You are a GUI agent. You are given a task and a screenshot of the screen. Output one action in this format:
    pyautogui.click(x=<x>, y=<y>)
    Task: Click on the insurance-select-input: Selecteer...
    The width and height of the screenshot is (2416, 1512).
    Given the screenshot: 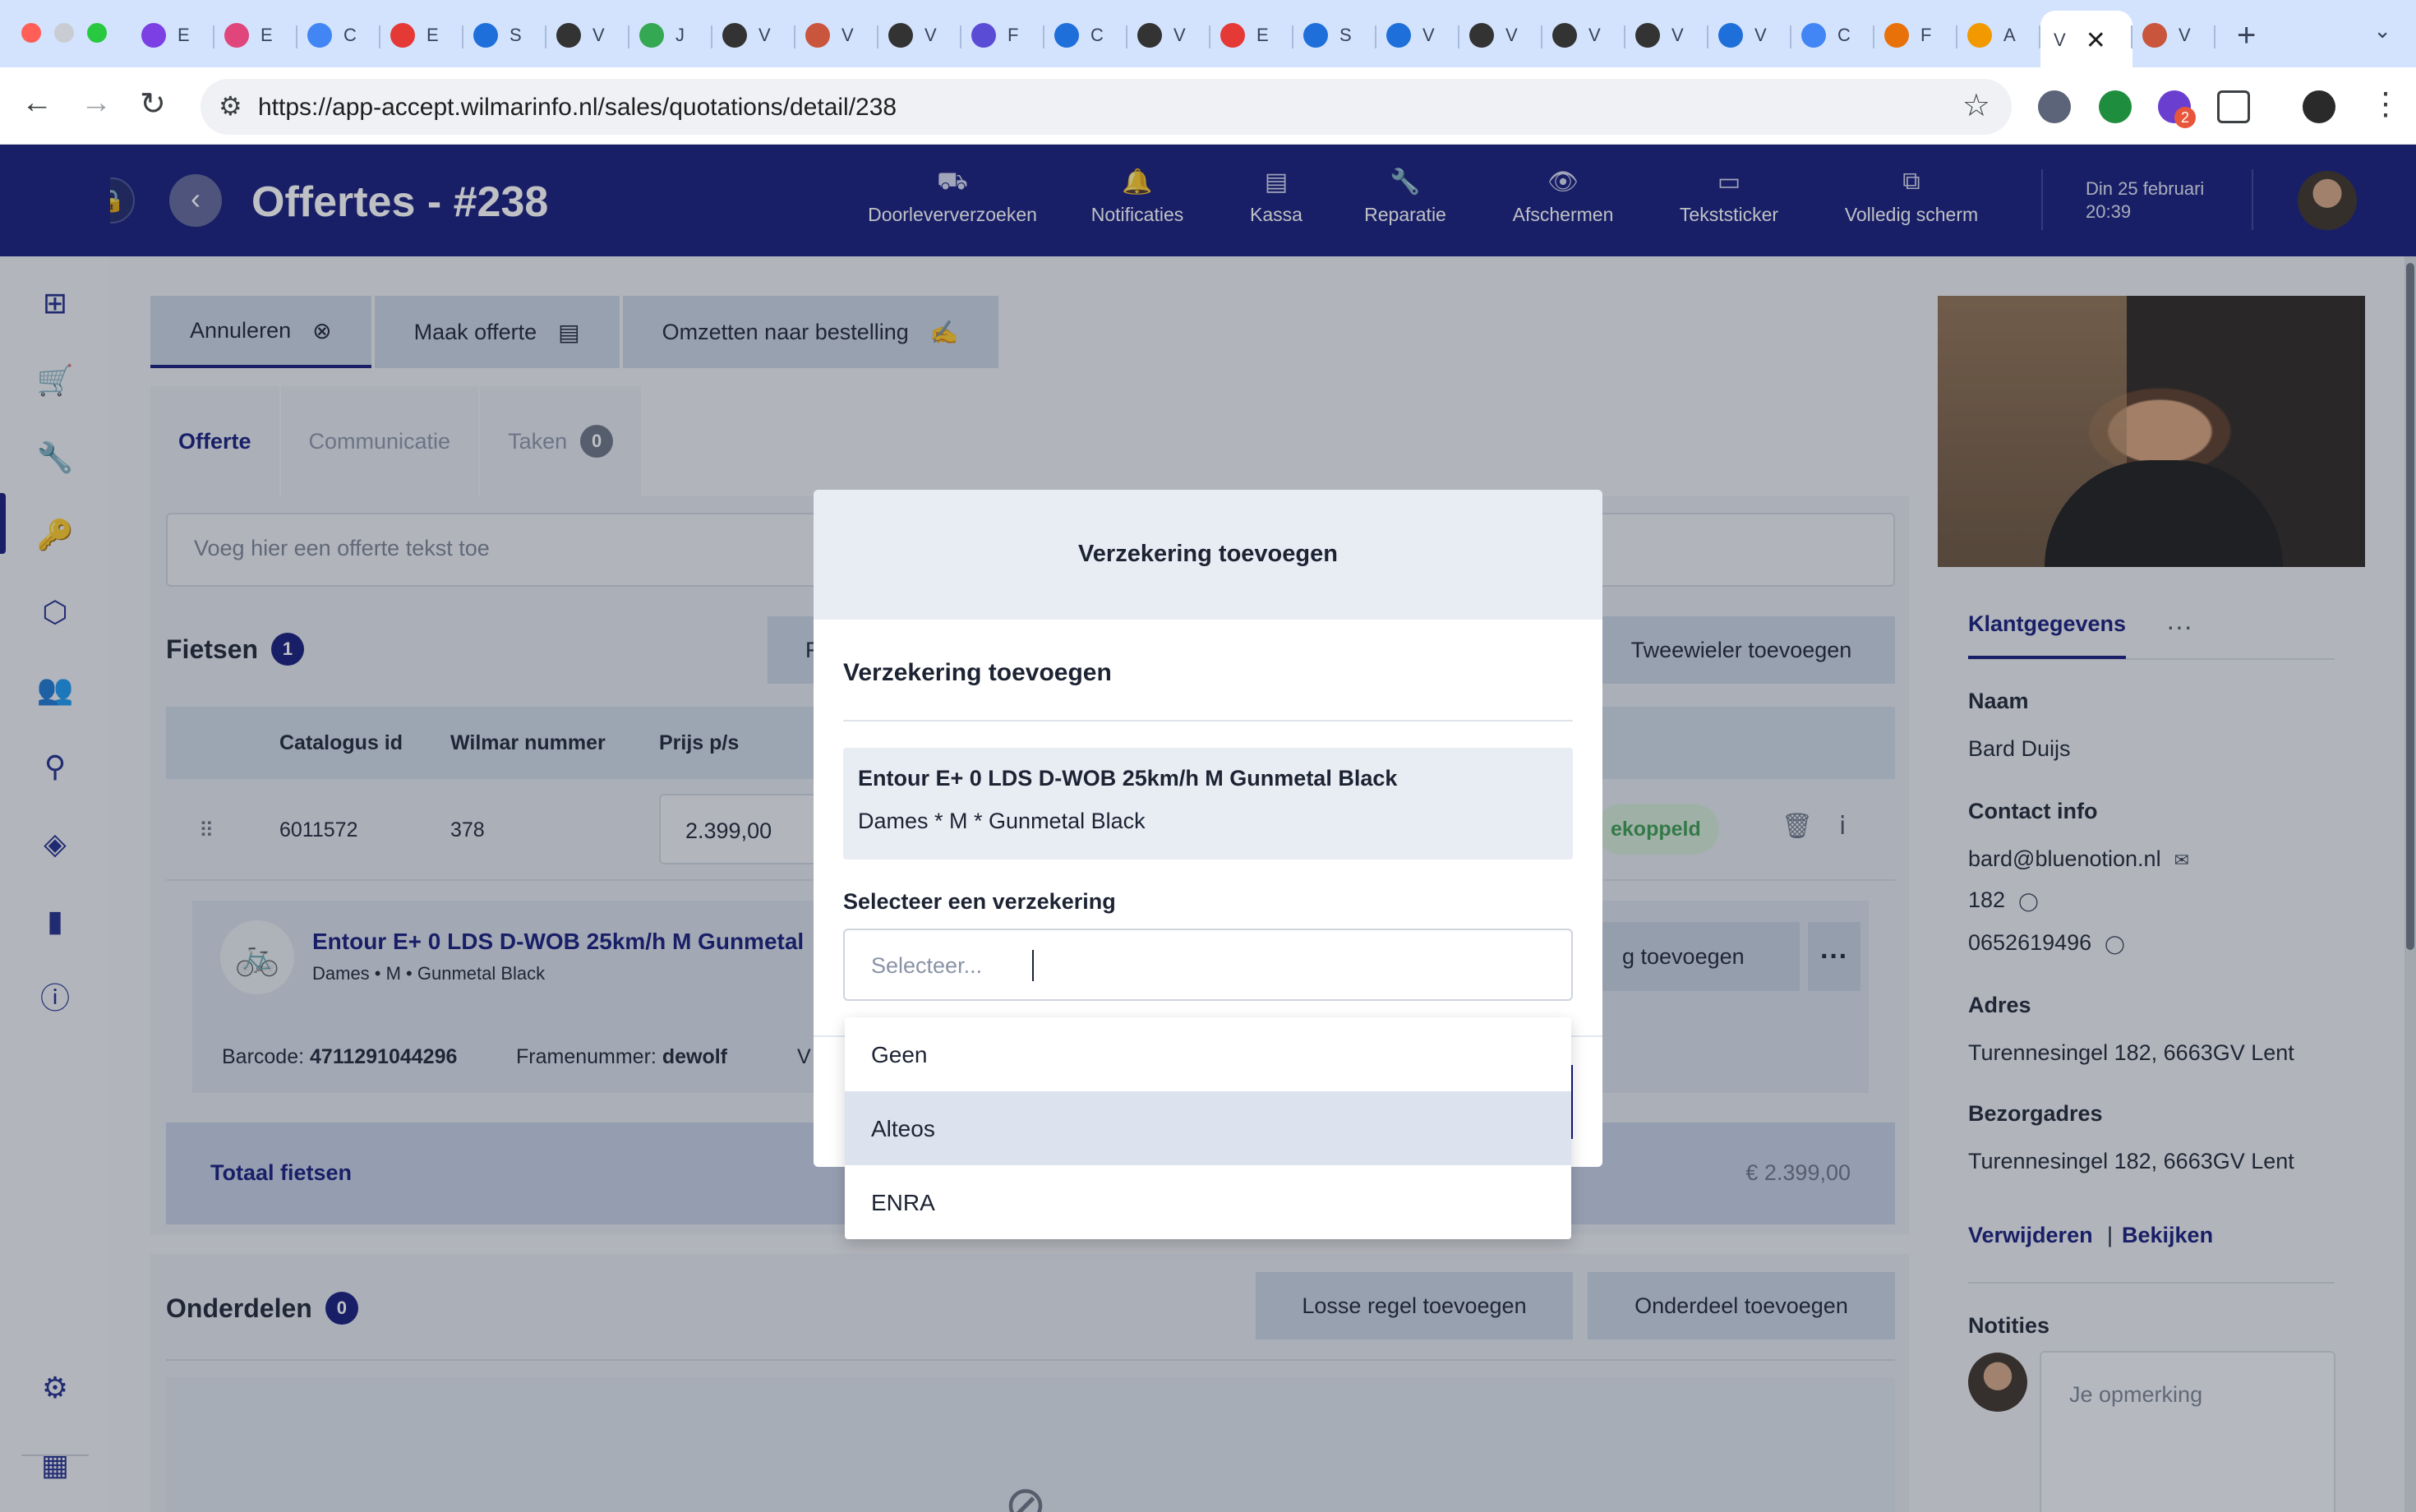 What is the action you would take?
    pyautogui.click(x=1208, y=965)
    